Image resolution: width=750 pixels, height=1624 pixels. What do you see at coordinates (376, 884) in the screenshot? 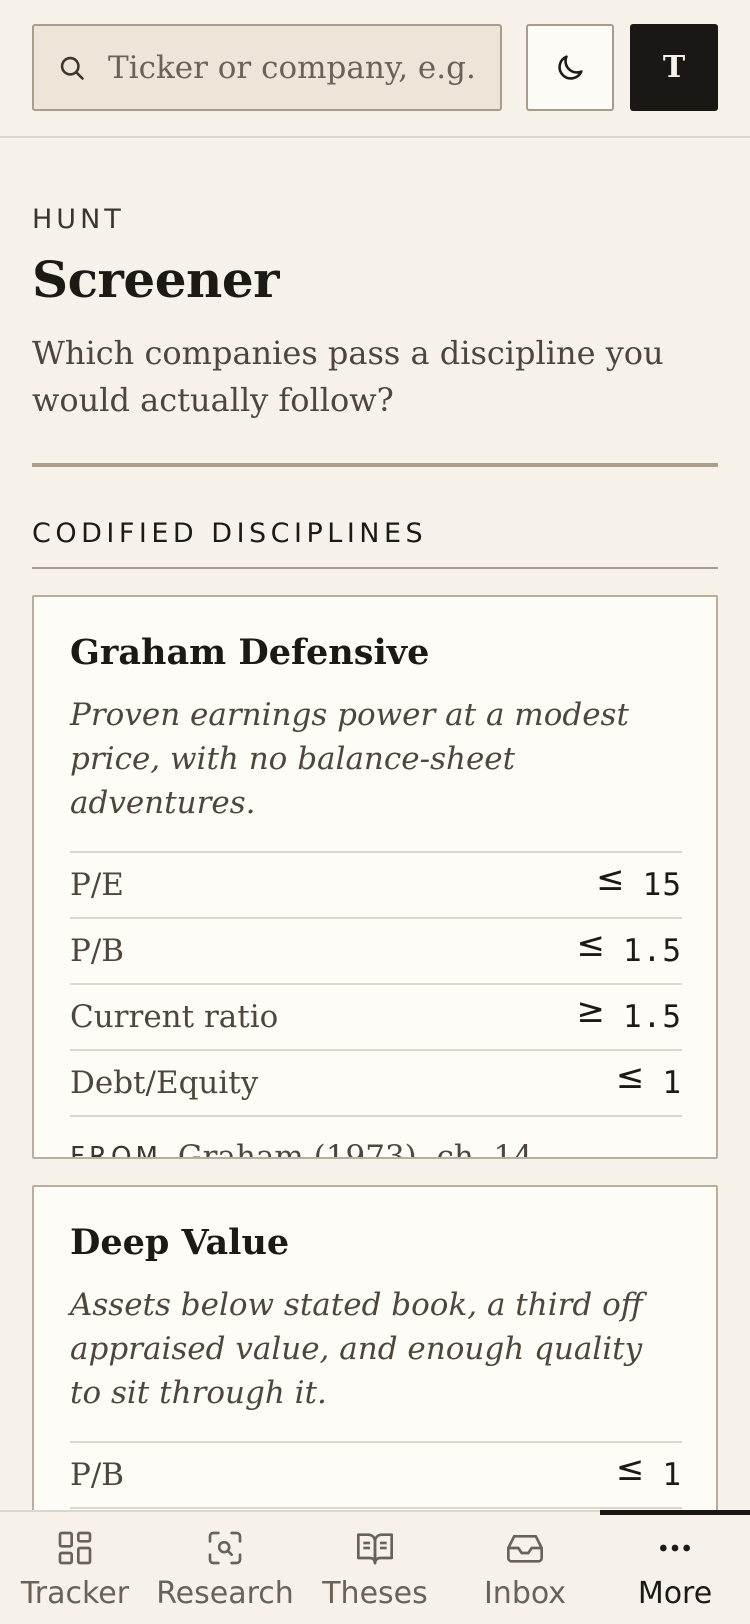
I see `rule-row: P/E ≤ 15` at bounding box center [376, 884].